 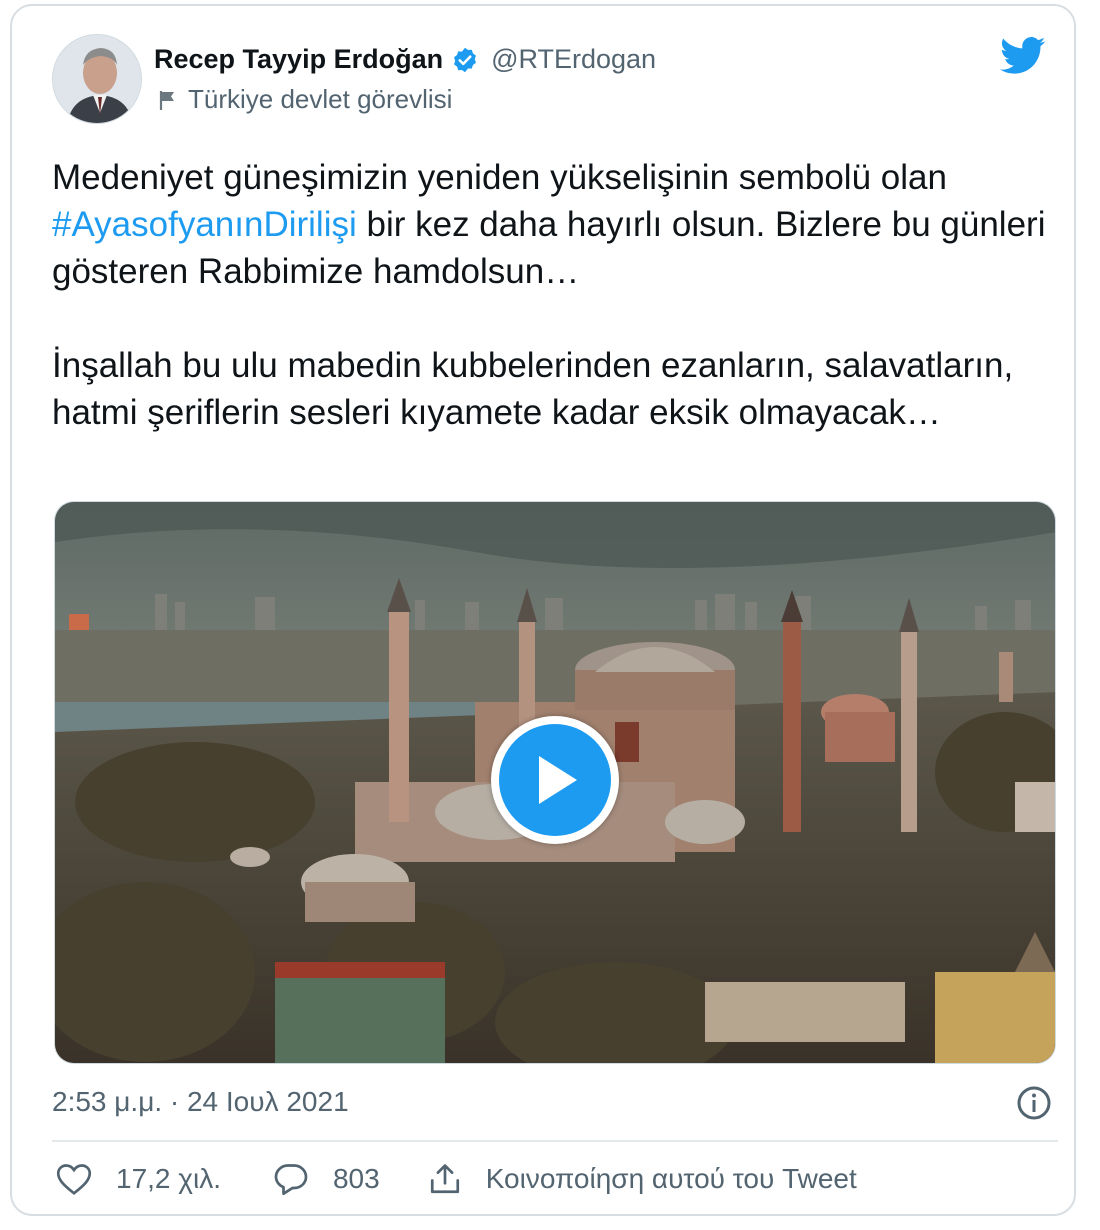 What do you see at coordinates (1034, 1103) in the screenshot?
I see `info-icon` at bounding box center [1034, 1103].